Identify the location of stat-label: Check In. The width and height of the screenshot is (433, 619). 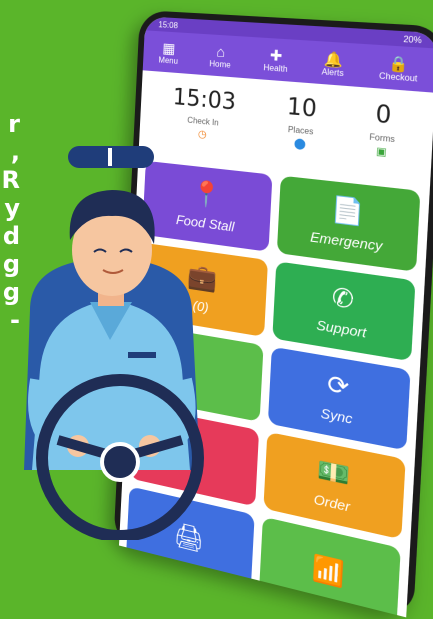
(203, 121).